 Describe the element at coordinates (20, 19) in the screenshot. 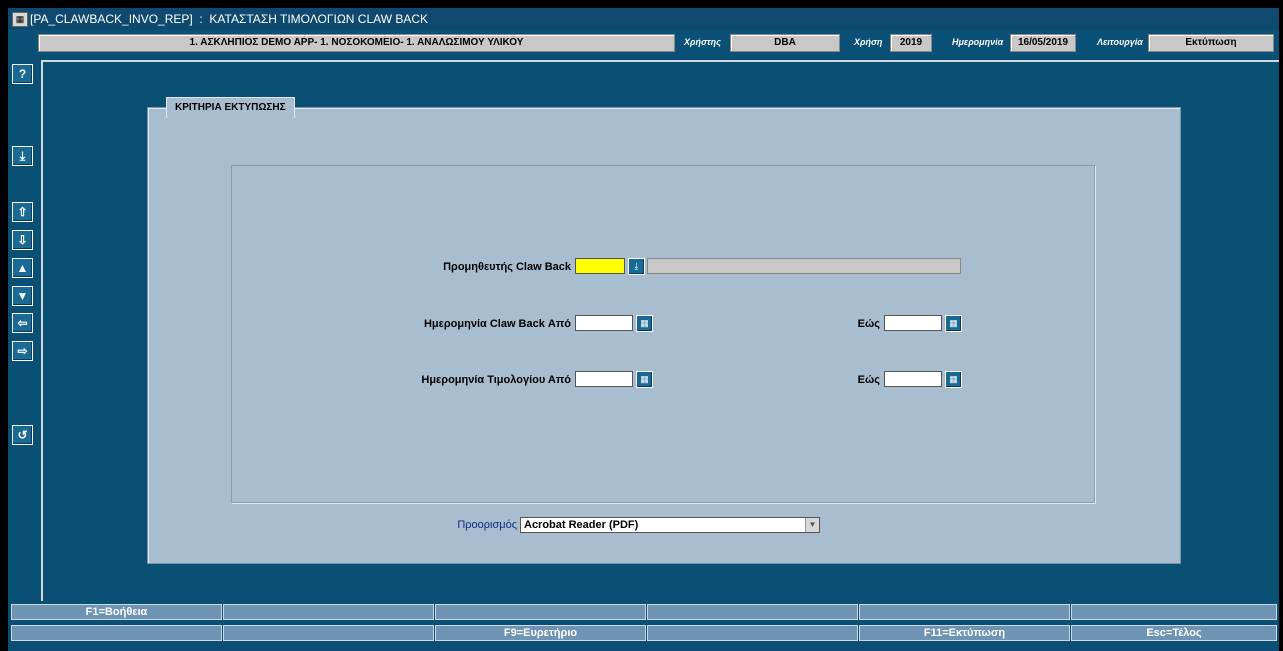

I see `app-icon: ▦` at that location.